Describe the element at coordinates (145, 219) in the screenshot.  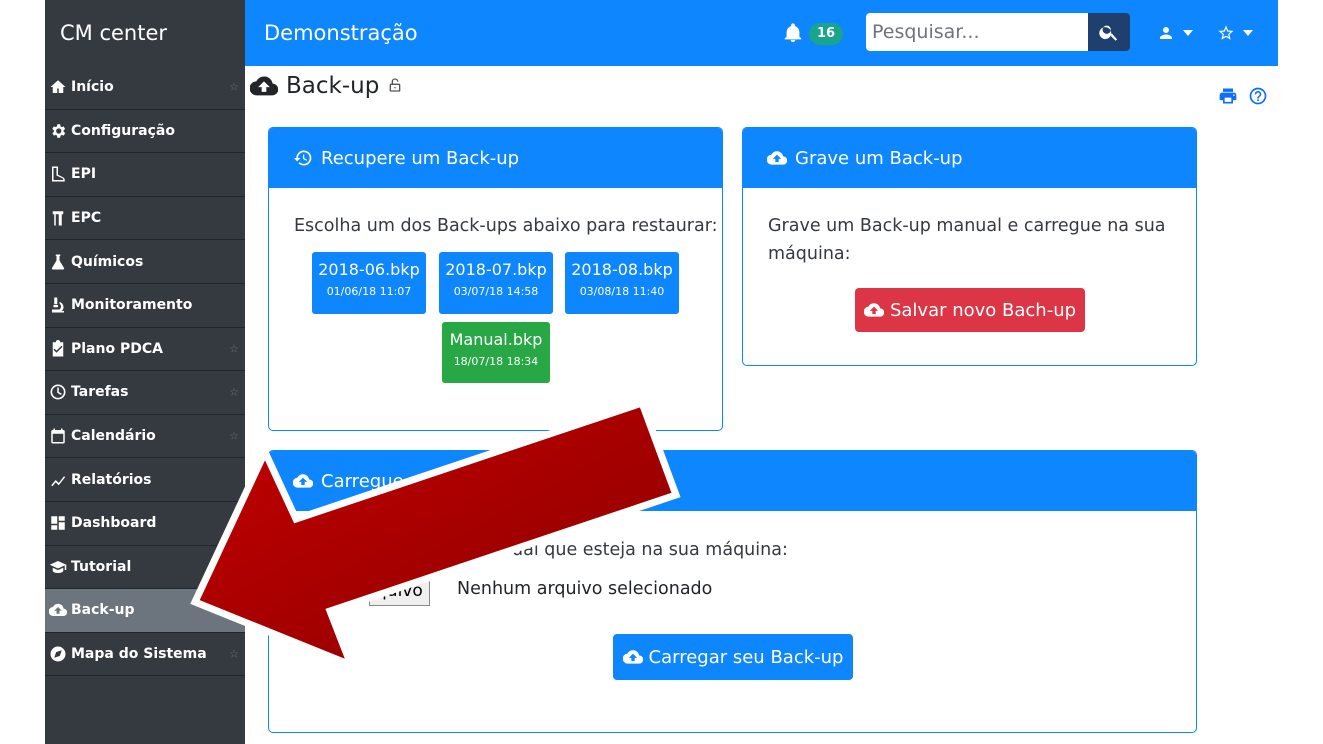
I see `sidebar-item-epc: EPC` at that location.